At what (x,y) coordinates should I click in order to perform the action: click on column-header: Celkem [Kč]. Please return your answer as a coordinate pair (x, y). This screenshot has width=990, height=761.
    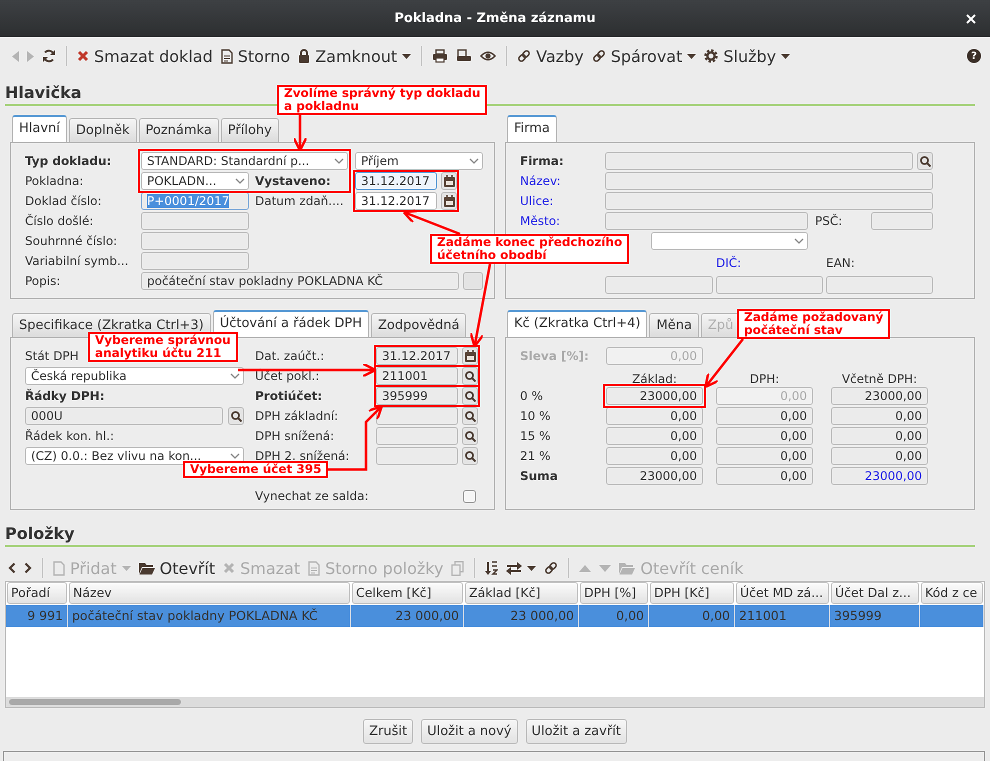
    Looking at the image, I should click on (407, 593).